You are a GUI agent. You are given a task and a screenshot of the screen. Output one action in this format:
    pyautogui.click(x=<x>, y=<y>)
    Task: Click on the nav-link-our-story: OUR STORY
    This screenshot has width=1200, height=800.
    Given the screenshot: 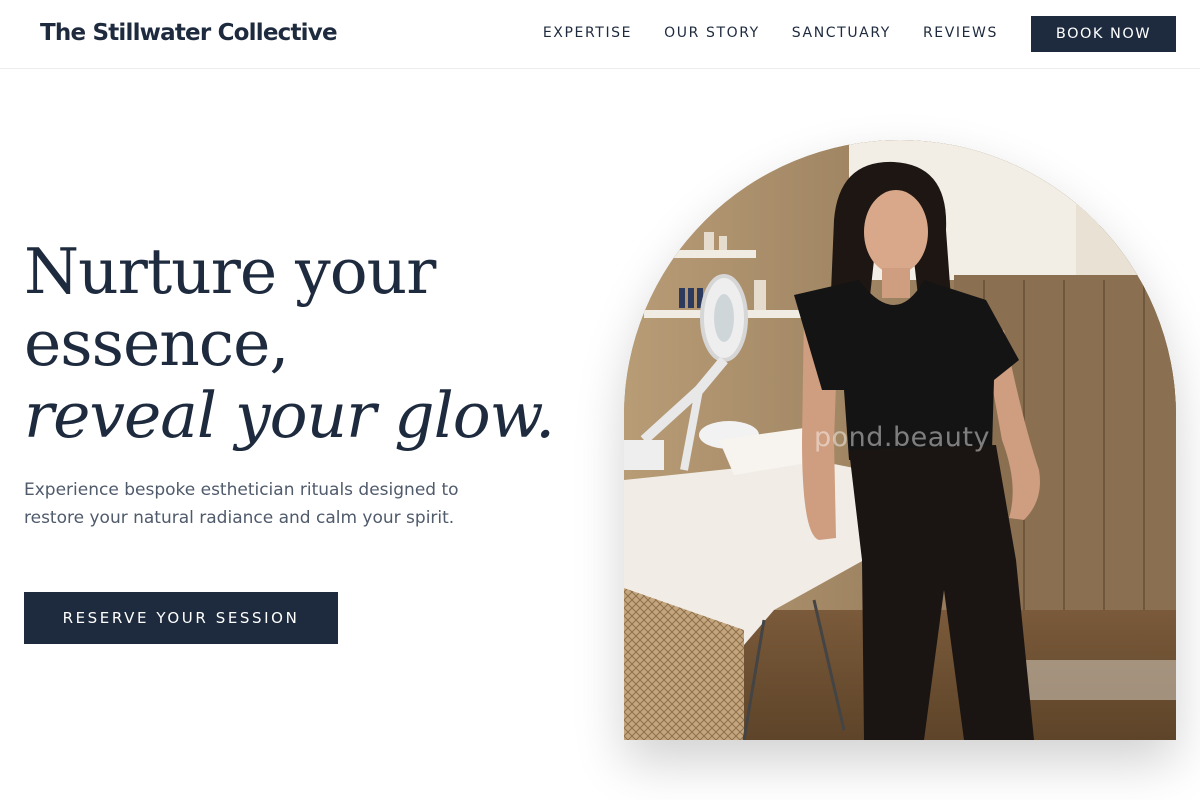 What is the action you would take?
    pyautogui.click(x=712, y=33)
    